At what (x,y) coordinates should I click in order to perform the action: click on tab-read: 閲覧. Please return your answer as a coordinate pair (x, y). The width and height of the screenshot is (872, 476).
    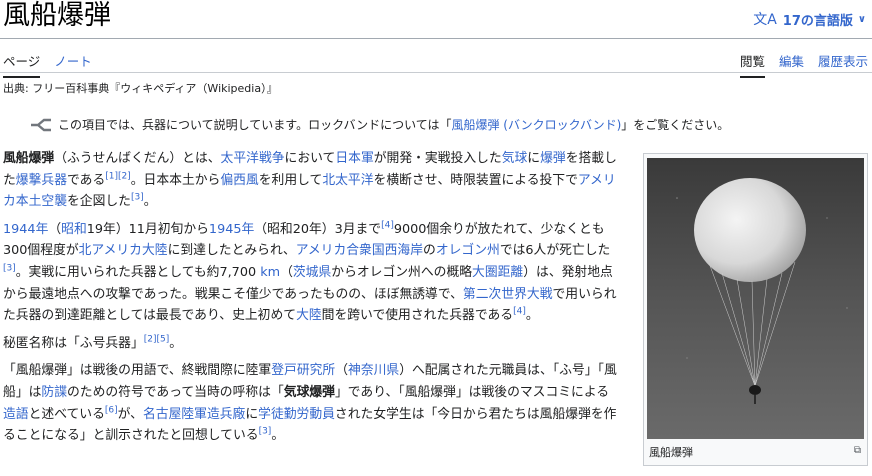
    Looking at the image, I should click on (752, 64).